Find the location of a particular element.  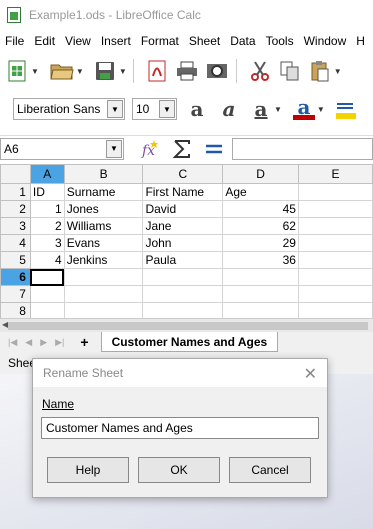

font-color-icon: a is located at coordinates (304, 109).